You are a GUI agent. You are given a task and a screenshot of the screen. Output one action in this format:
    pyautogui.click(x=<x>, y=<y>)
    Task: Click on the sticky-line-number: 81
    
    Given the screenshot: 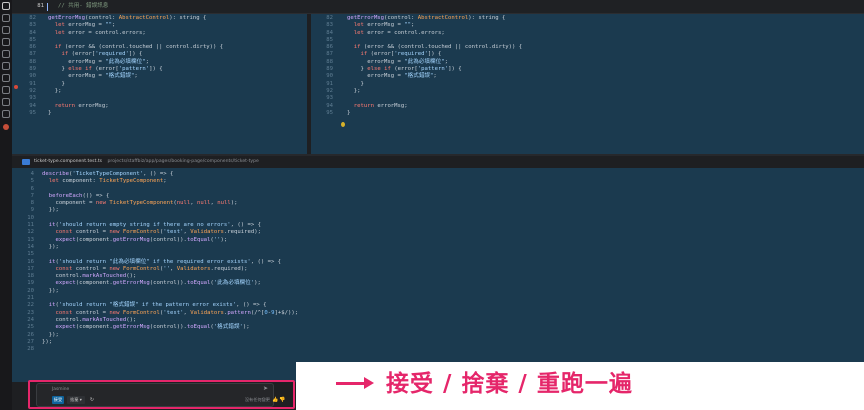 What is the action you would take?
    pyautogui.click(x=40, y=6)
    